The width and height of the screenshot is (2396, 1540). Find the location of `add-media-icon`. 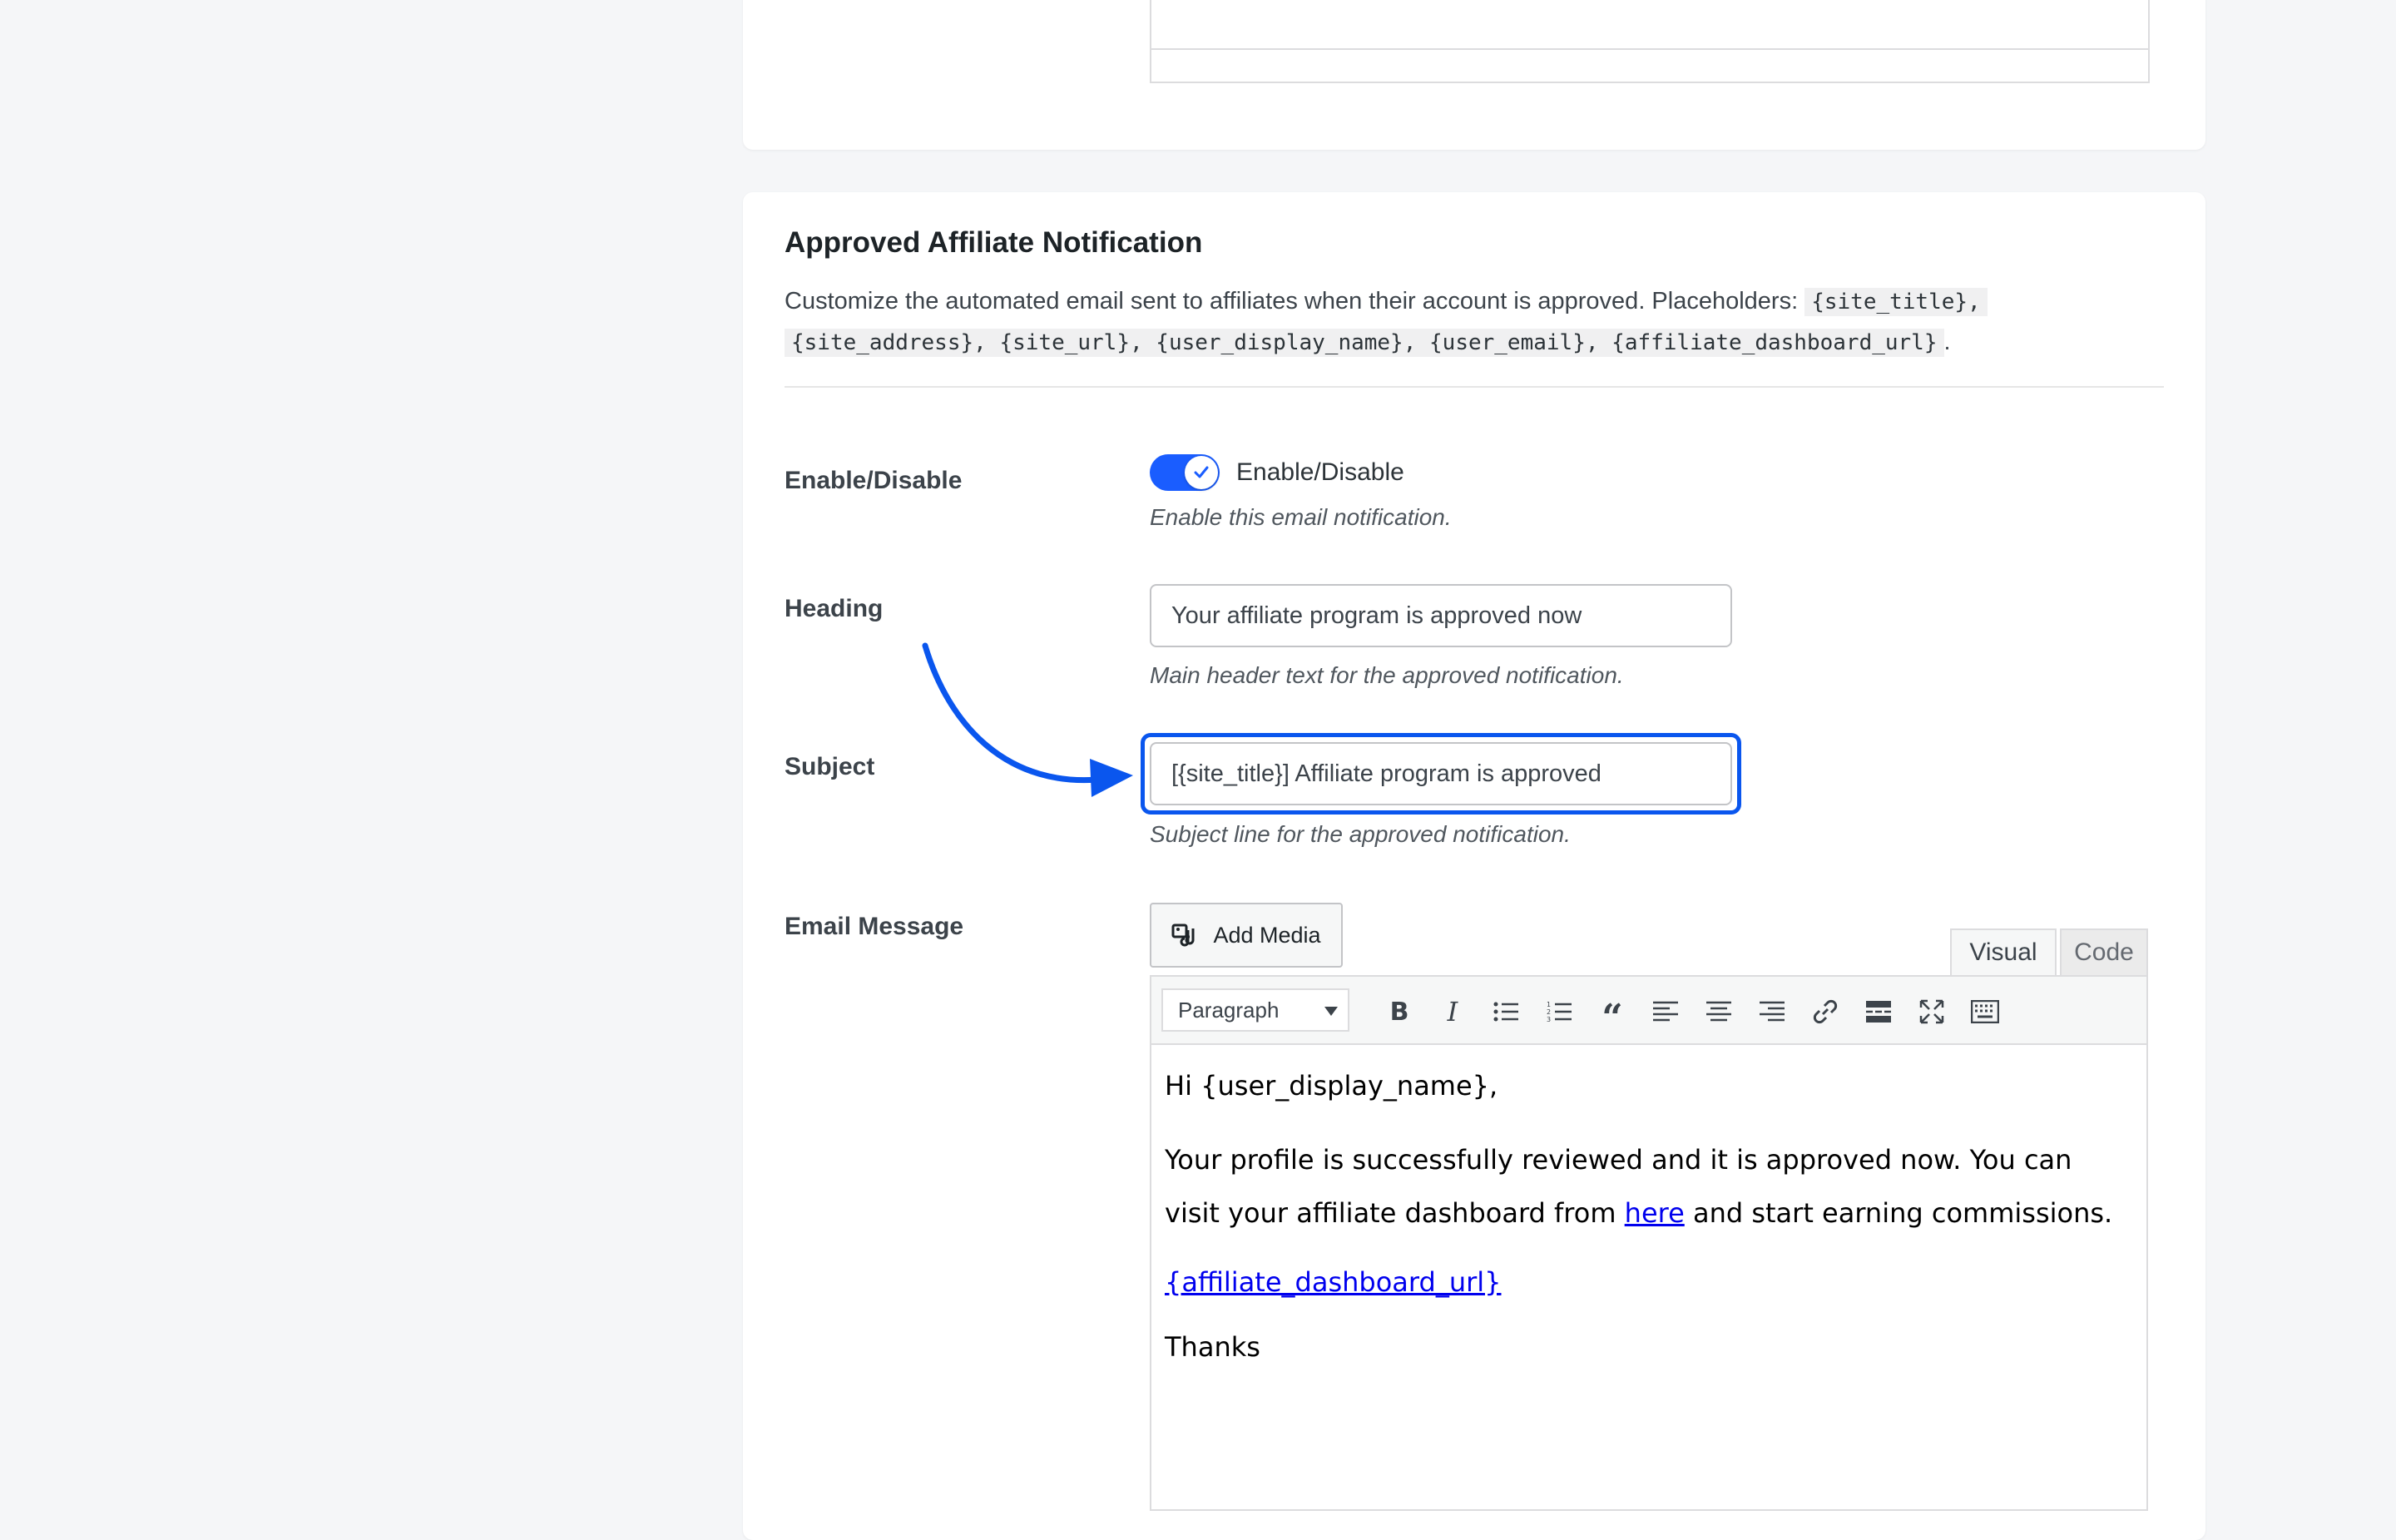

add-media-icon is located at coordinates (1183, 935).